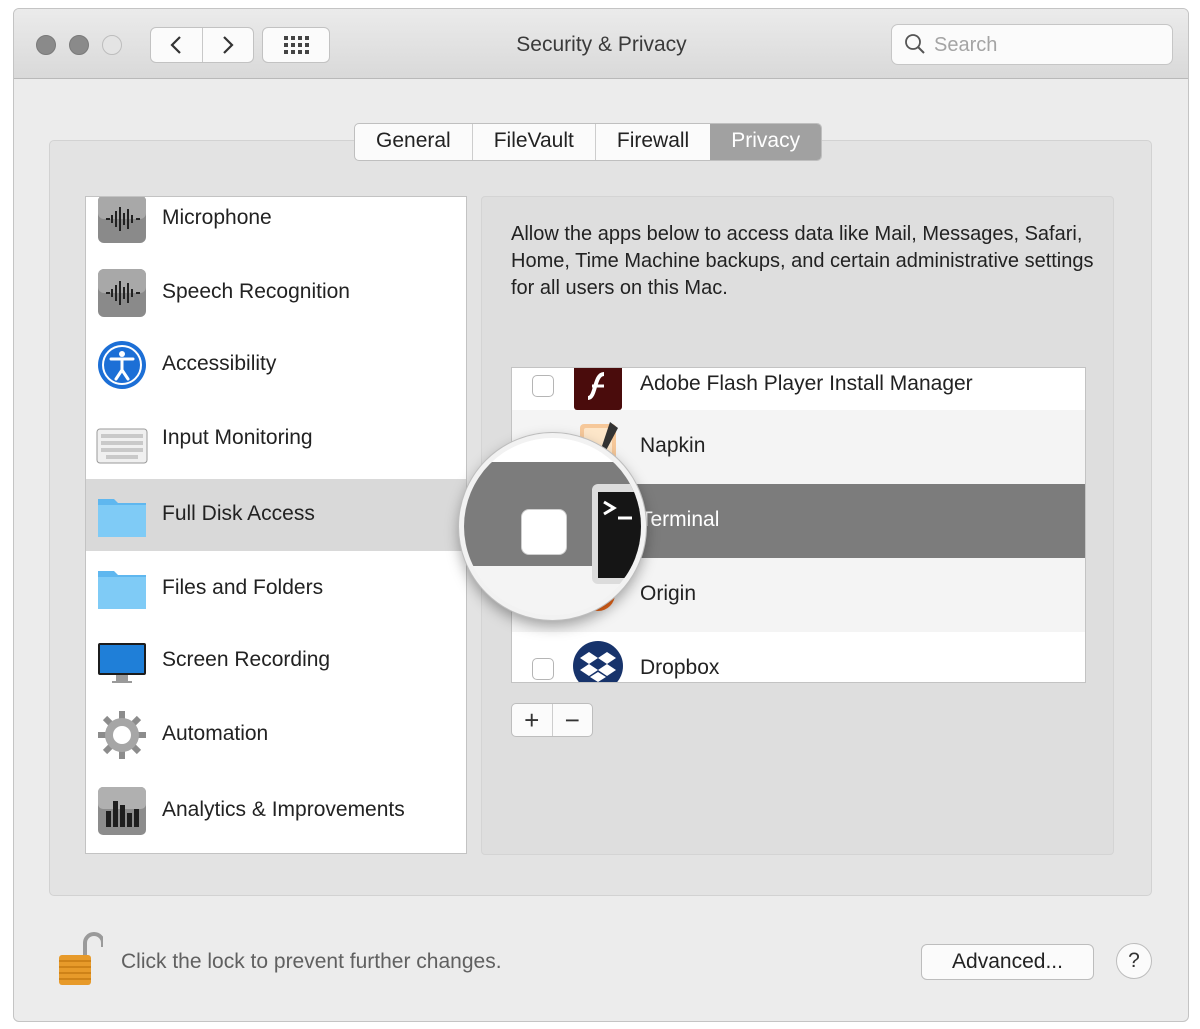  I want to click on app-label: Adobe Flash Player Install Manager, so click(806, 383).